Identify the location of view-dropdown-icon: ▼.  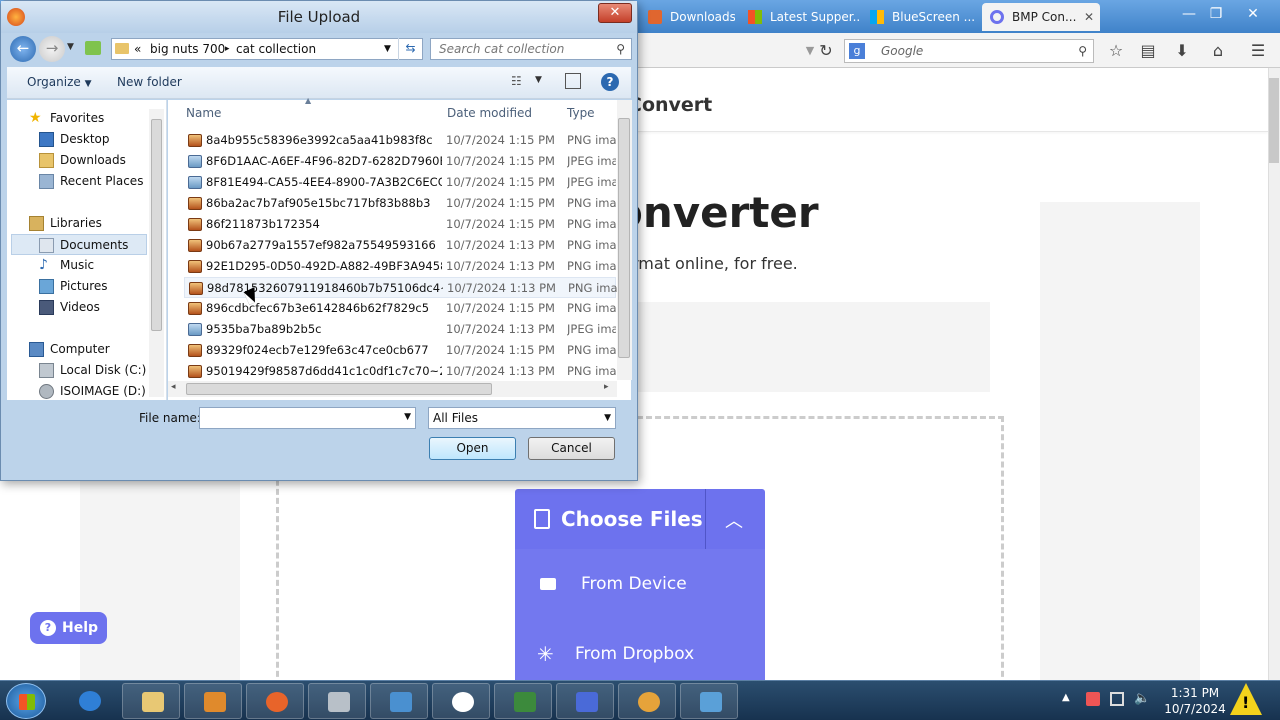
(538, 80).